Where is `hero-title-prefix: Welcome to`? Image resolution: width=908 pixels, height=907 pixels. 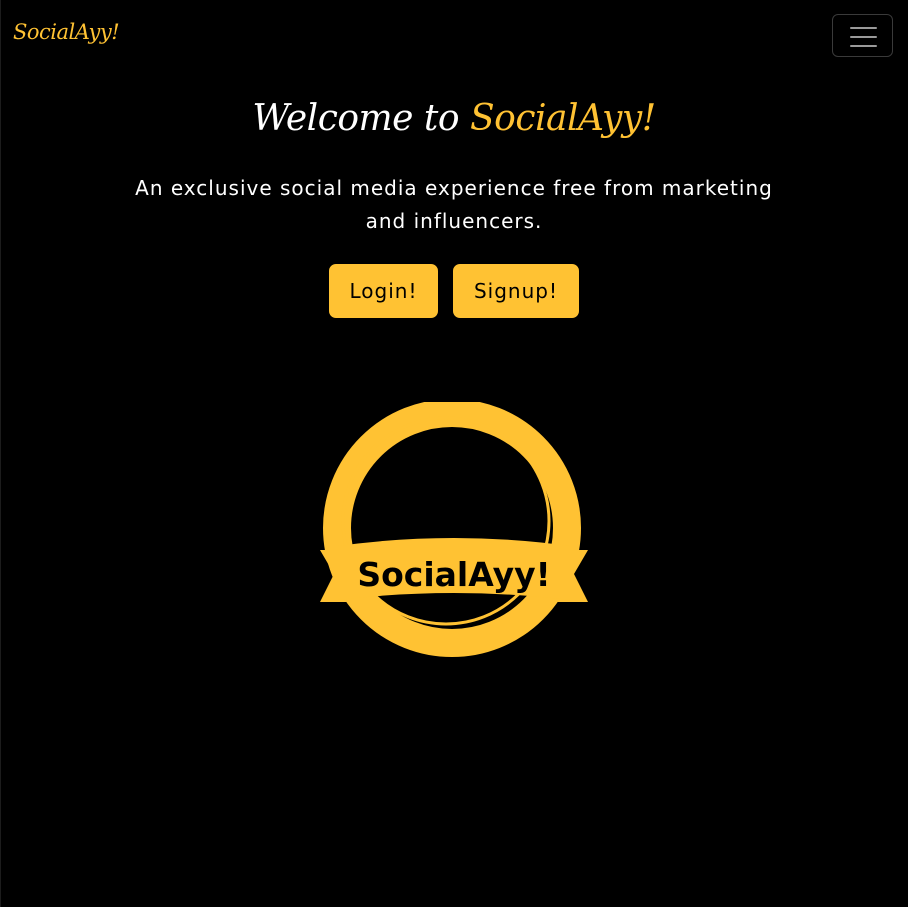
hero-title-prefix: Welcome to is located at coordinates (361, 118).